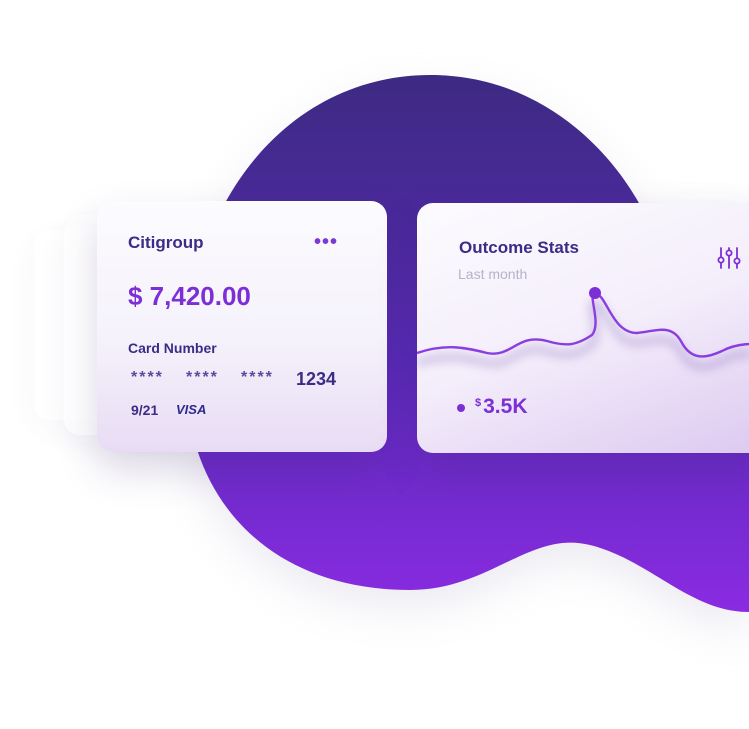  Describe the element at coordinates (461, 408) in the screenshot. I see `stats-legend-dot` at that location.